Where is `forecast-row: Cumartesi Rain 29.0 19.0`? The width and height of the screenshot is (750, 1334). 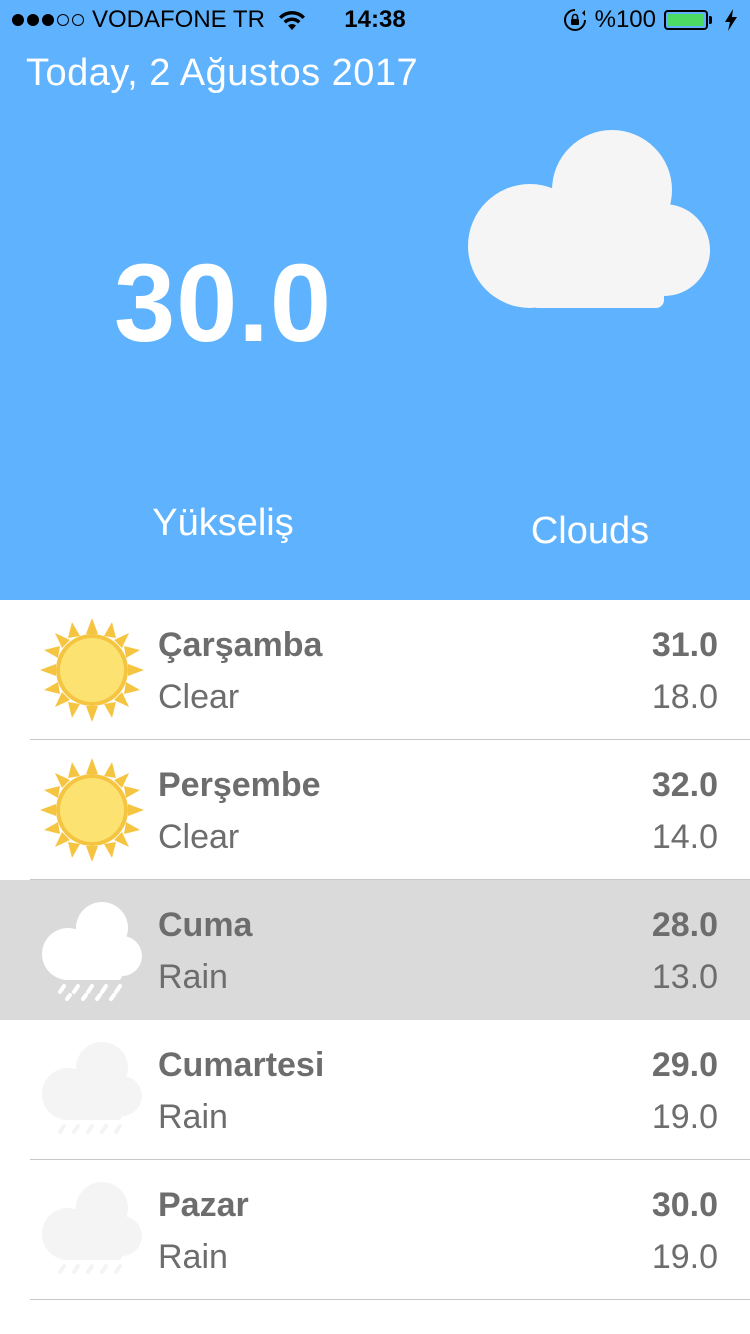
forecast-row: Cumartesi Rain 29.0 19.0 is located at coordinates (375, 1090).